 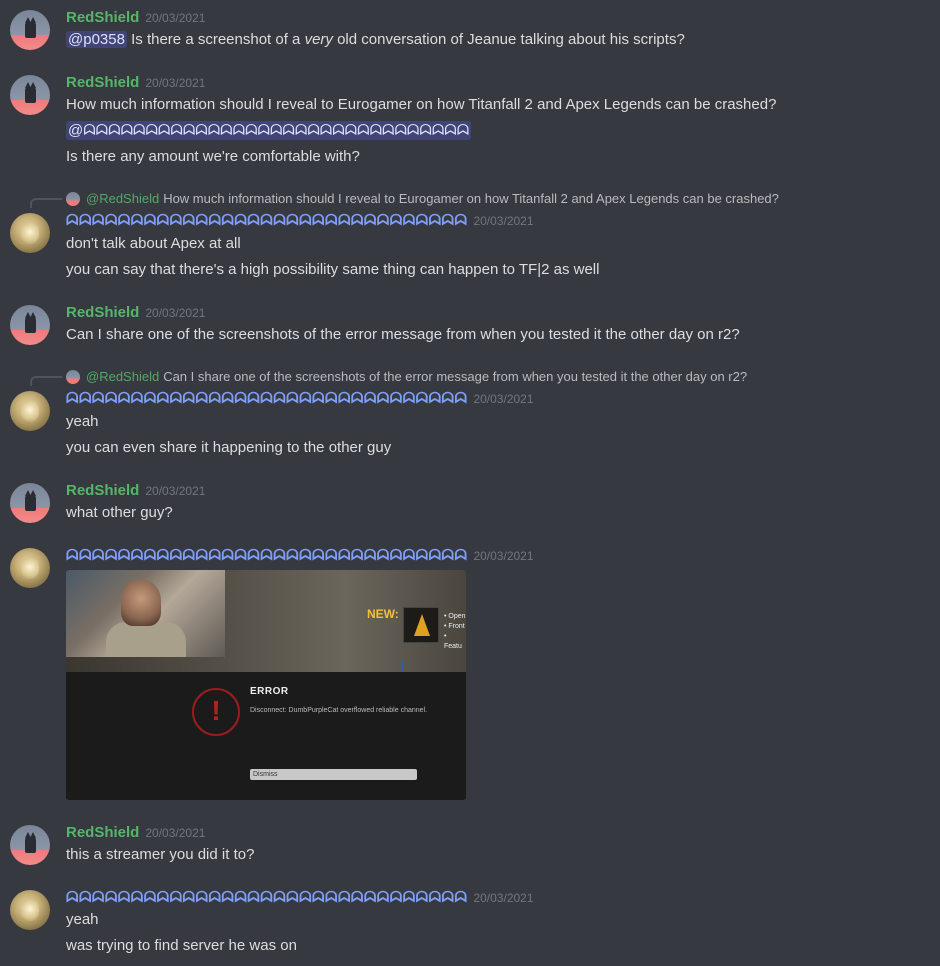 What do you see at coordinates (421, 625) in the screenshot?
I see `flame-icon` at bounding box center [421, 625].